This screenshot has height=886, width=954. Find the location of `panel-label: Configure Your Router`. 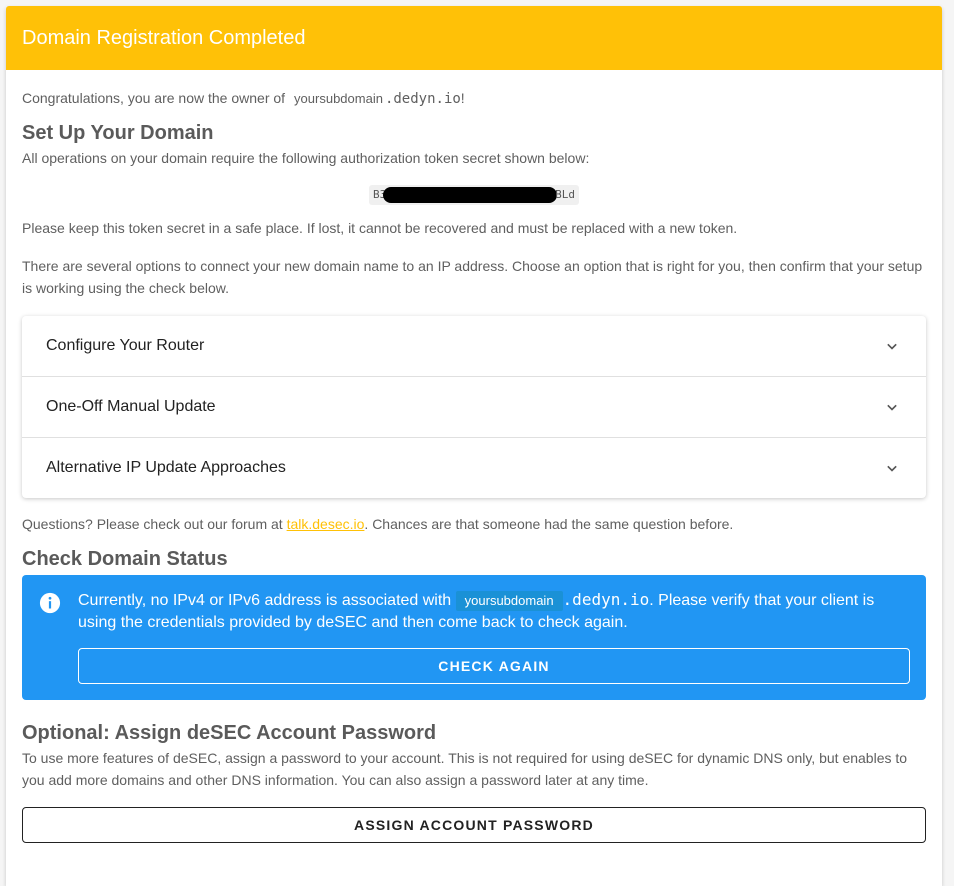

panel-label: Configure Your Router is located at coordinates (125, 345).